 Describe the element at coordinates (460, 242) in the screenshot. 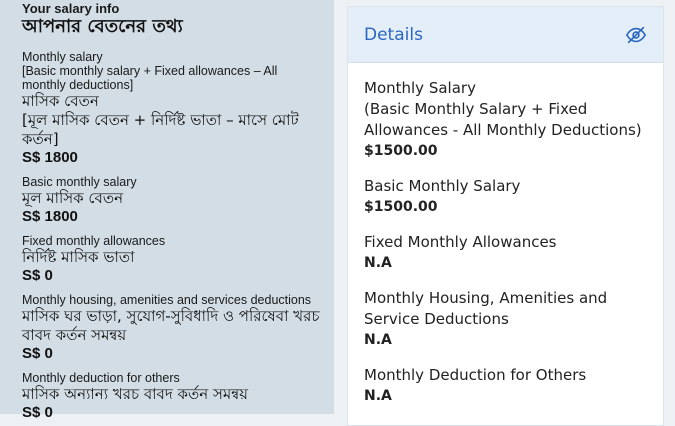

I see `detail-label: Fixed Monthly Allowances` at that location.